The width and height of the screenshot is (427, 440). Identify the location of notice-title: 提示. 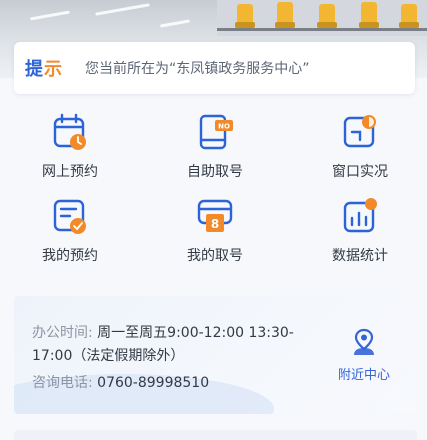
(44, 68).